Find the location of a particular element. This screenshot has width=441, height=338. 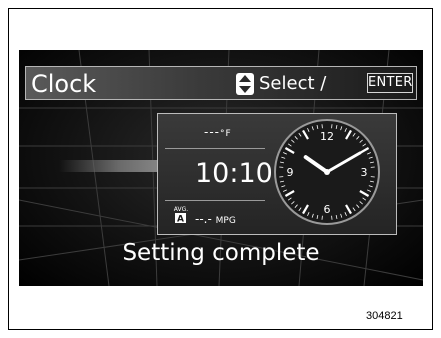

clock-numeral-6: 6 is located at coordinates (327, 209).